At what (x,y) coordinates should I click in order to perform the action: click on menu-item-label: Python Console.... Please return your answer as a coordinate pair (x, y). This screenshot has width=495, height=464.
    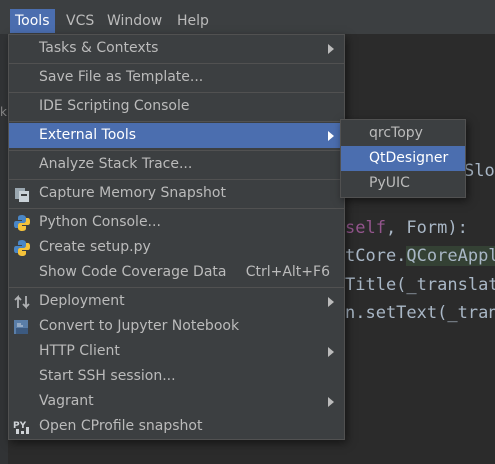
    Looking at the image, I should click on (100, 222).